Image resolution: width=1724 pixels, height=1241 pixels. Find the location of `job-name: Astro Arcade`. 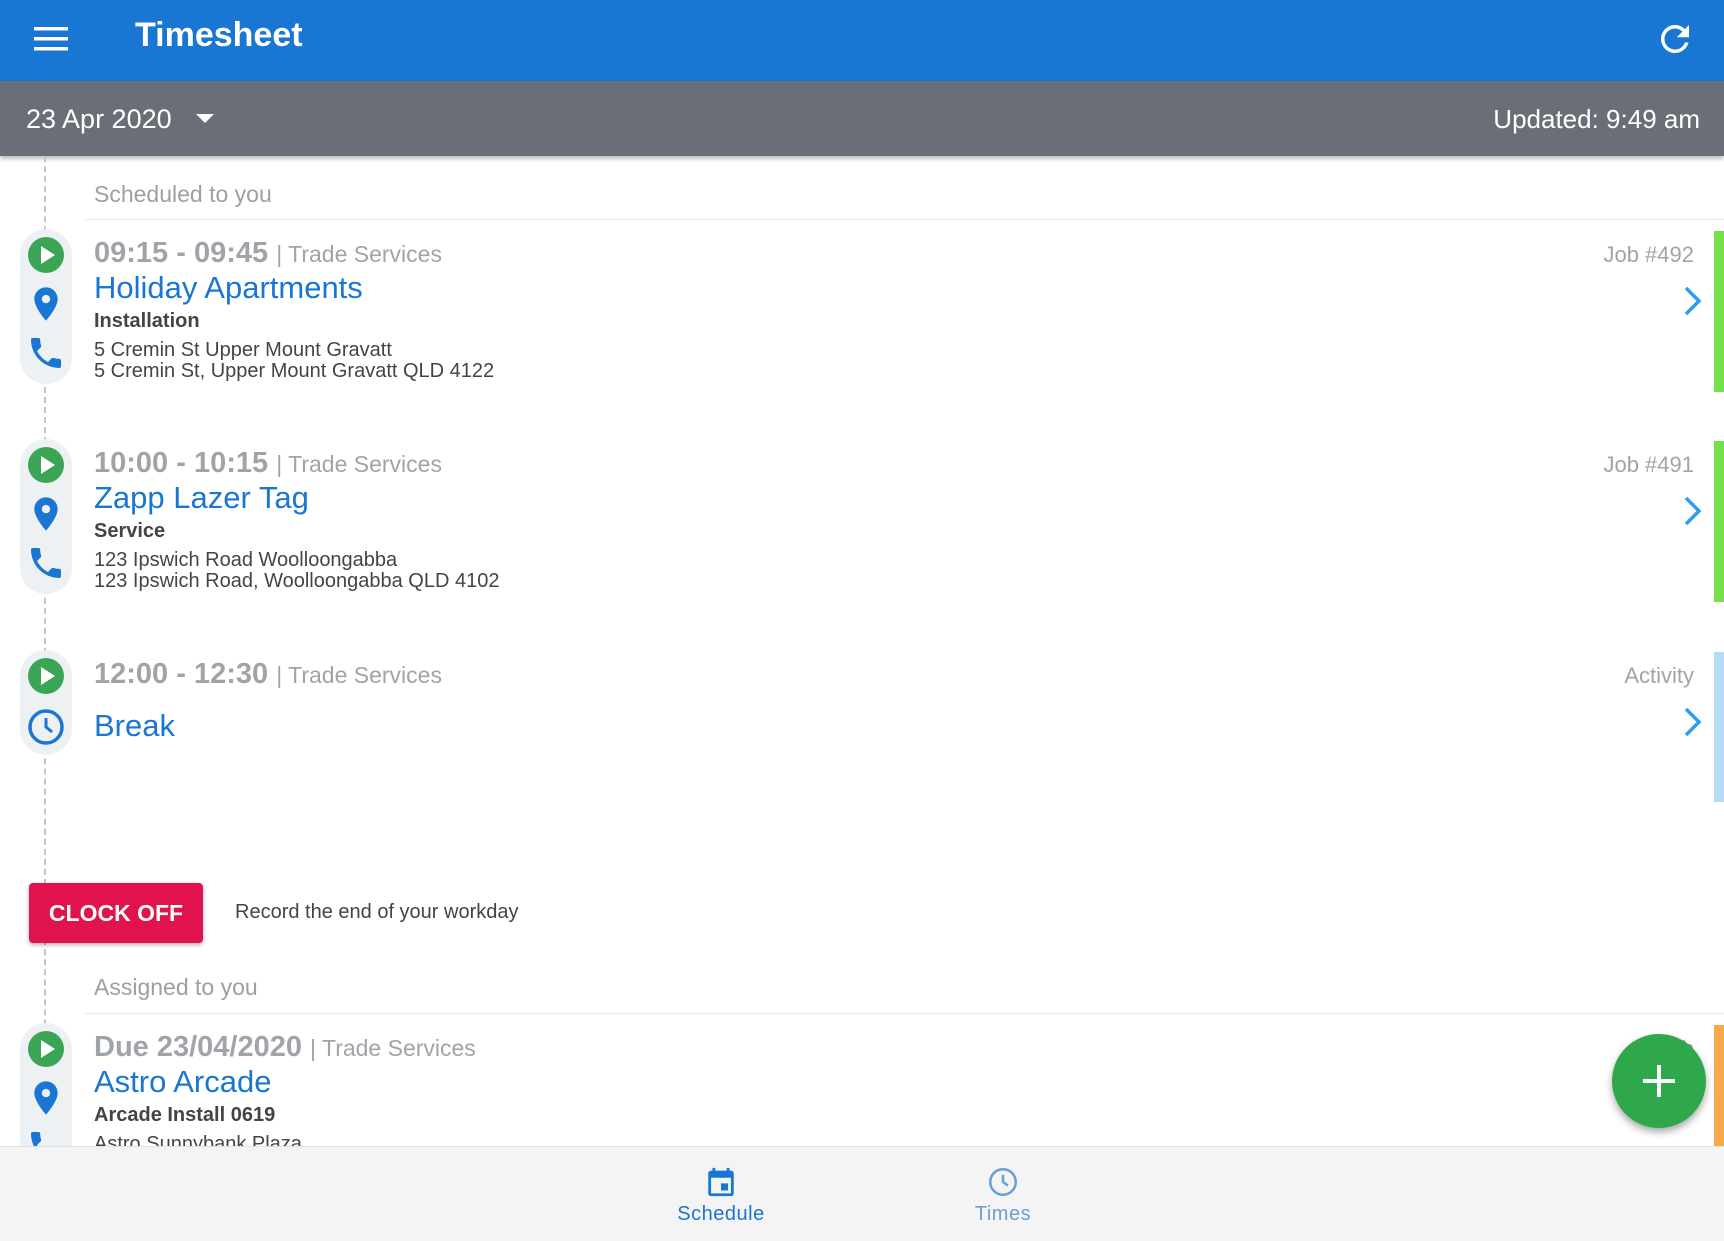

job-name: Astro Arcade is located at coordinates (182, 1082).